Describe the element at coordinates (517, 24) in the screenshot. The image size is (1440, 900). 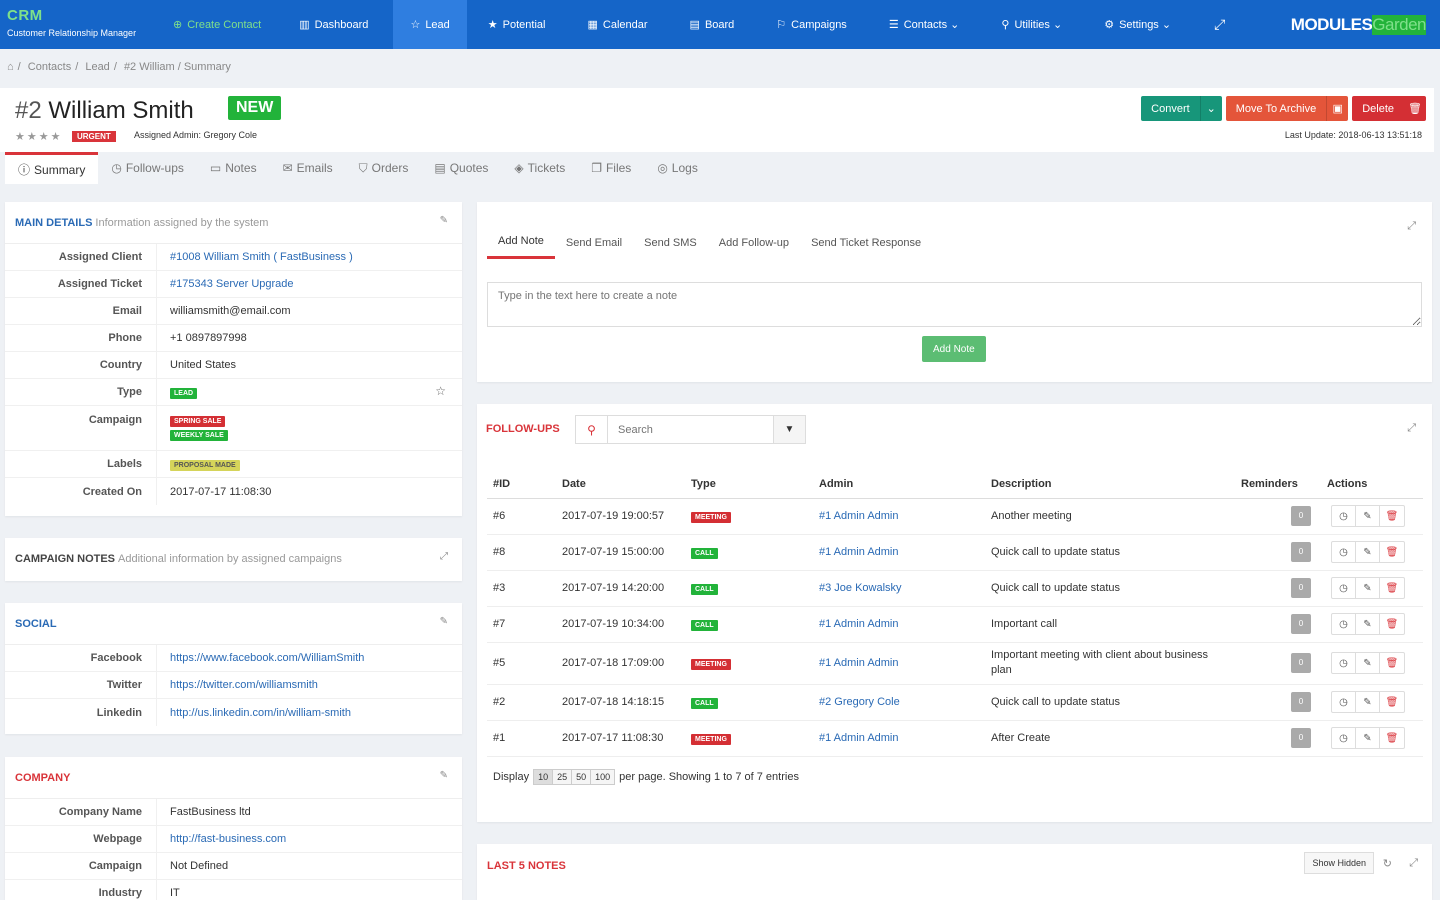
I see `nav-potential: ★ Potential` at that location.